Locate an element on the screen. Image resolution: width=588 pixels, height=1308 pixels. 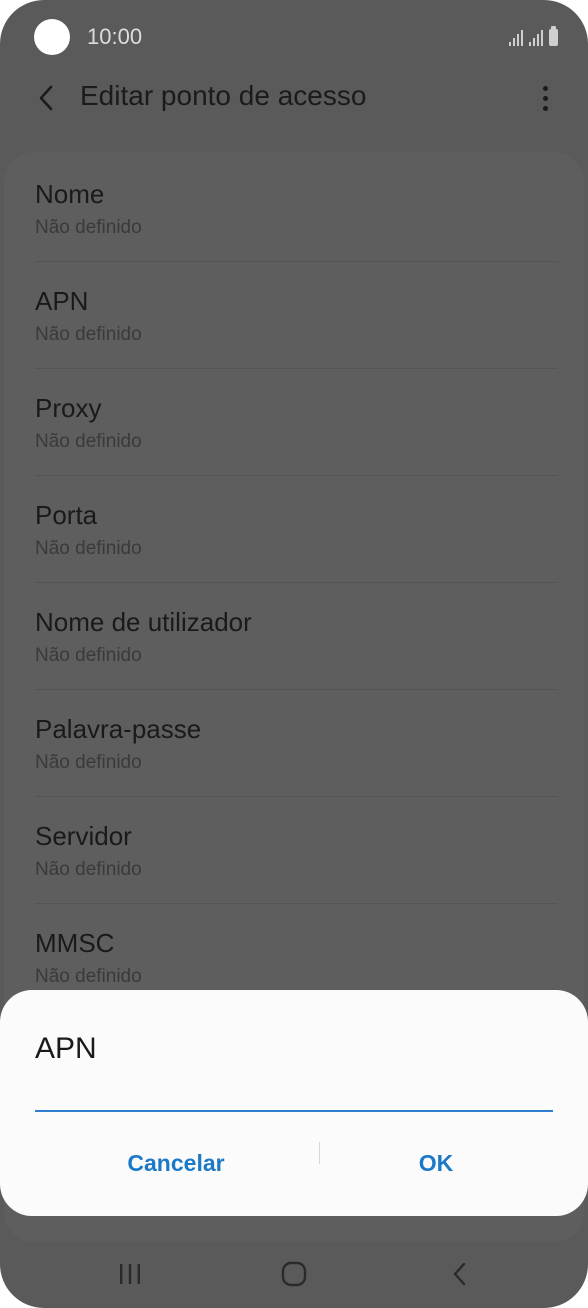
chevron-left-icon is located at coordinates (46, 98).